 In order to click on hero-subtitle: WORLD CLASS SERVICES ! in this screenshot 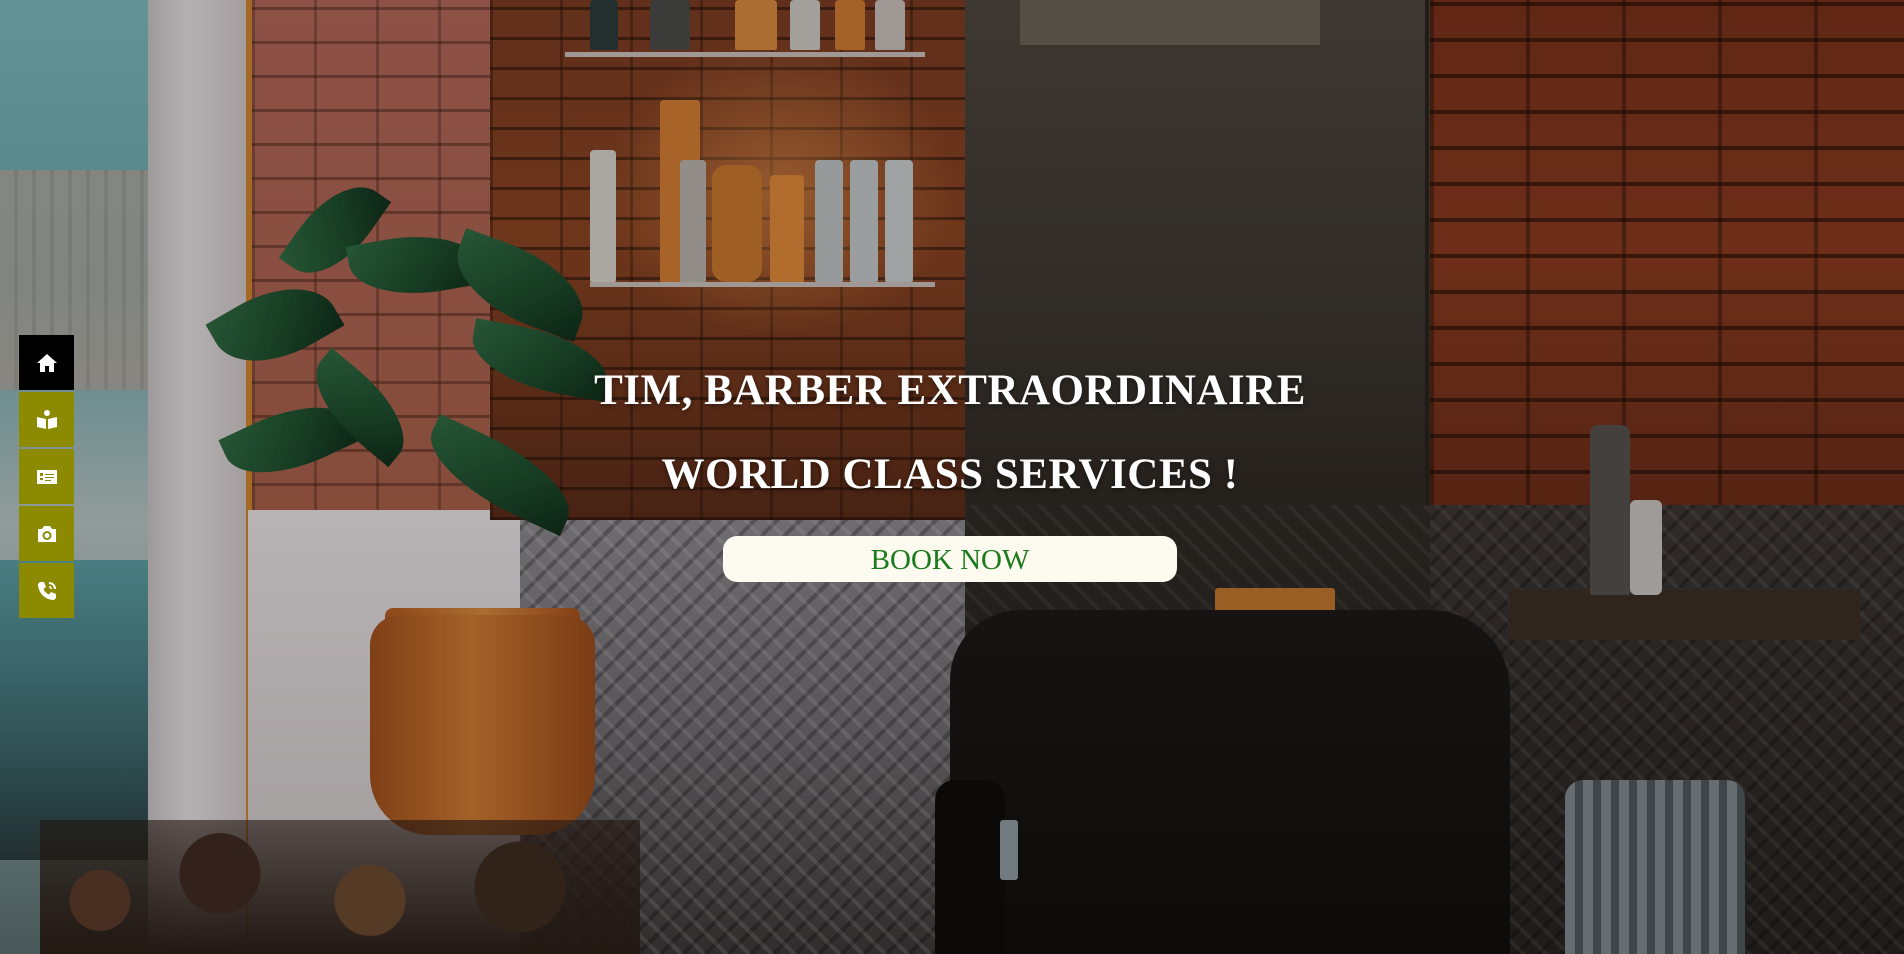, I will do `click(950, 474)`.